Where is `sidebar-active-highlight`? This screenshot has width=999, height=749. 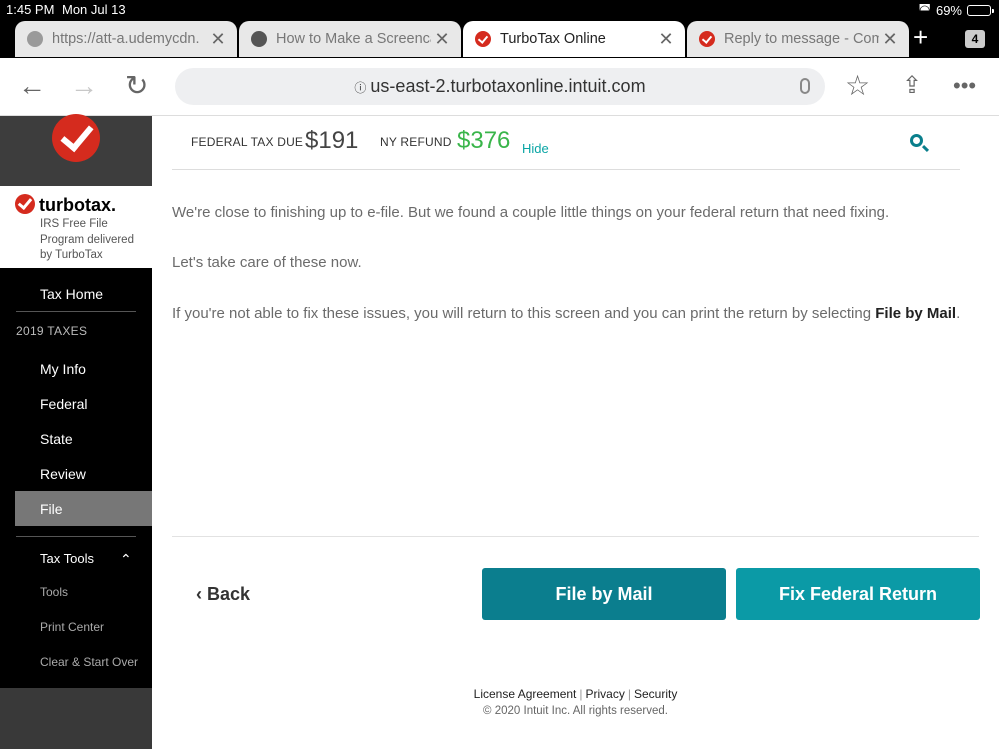 sidebar-active-highlight is located at coordinates (83, 508).